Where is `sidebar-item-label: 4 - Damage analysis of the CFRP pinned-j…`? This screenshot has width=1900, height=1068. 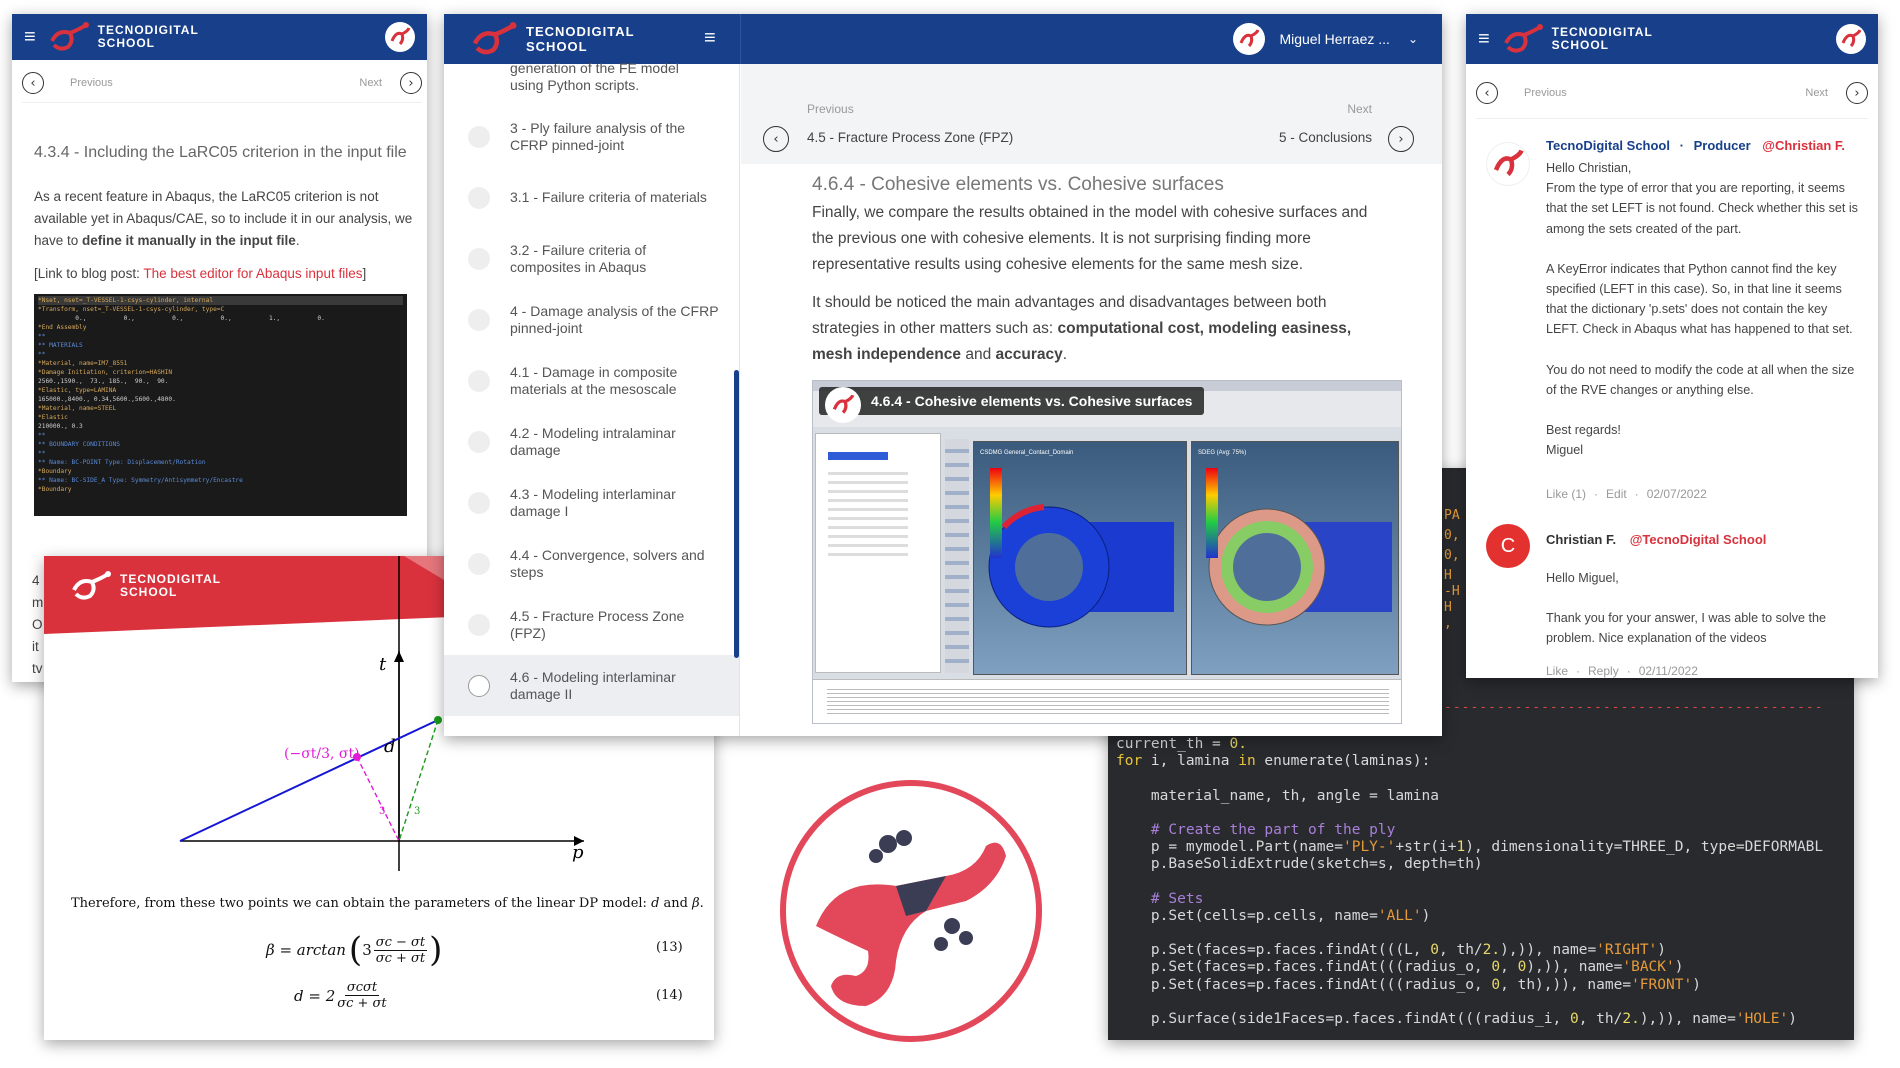
sidebar-item-label: 4 - Damage analysis of the CFRP pinned-j… is located at coordinates (614, 319).